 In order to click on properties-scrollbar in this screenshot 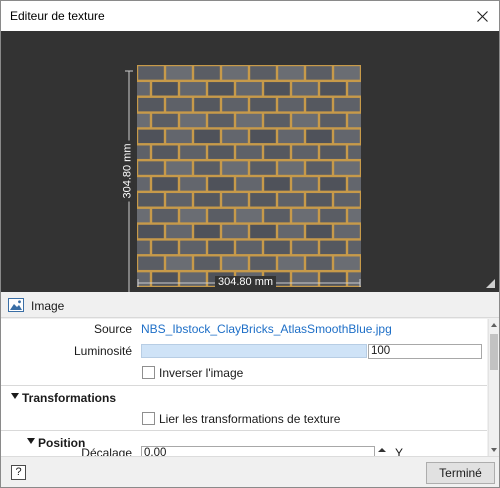, I will do `click(493, 387)`.